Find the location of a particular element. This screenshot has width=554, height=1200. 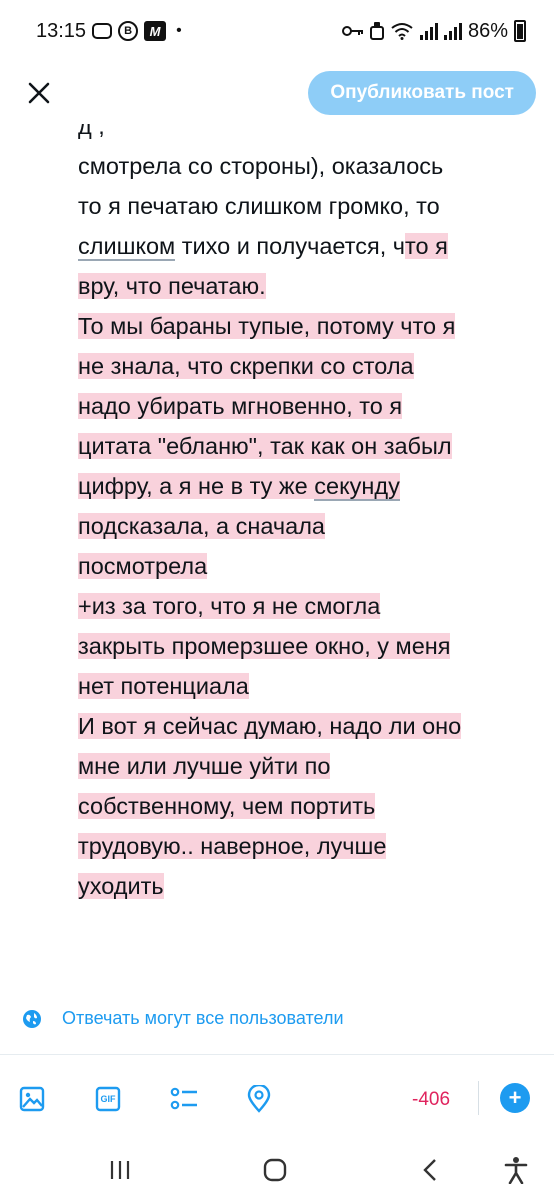

overflow-text: уходить is located at coordinates (121, 886).